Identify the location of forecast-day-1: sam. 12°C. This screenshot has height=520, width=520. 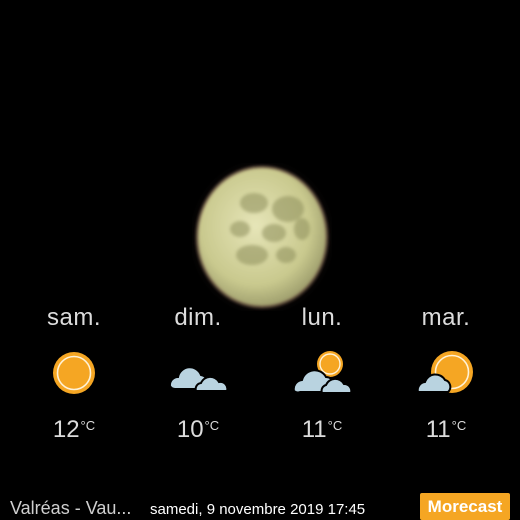
(74, 375).